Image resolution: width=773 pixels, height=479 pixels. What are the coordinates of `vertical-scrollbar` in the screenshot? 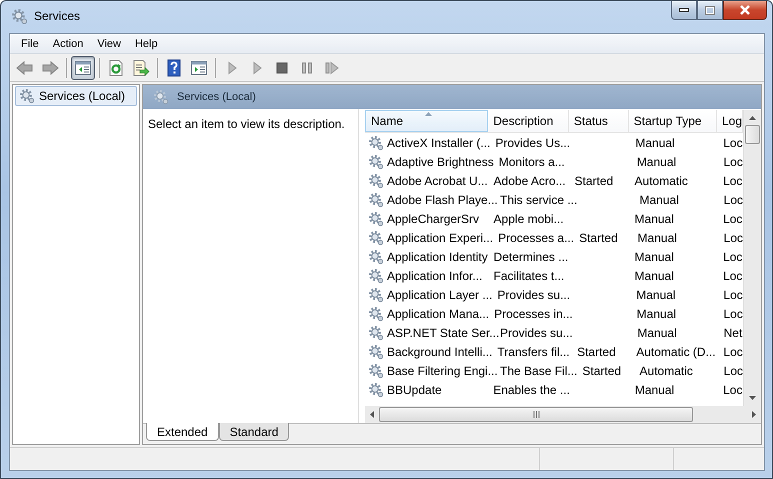 It's located at (752, 258).